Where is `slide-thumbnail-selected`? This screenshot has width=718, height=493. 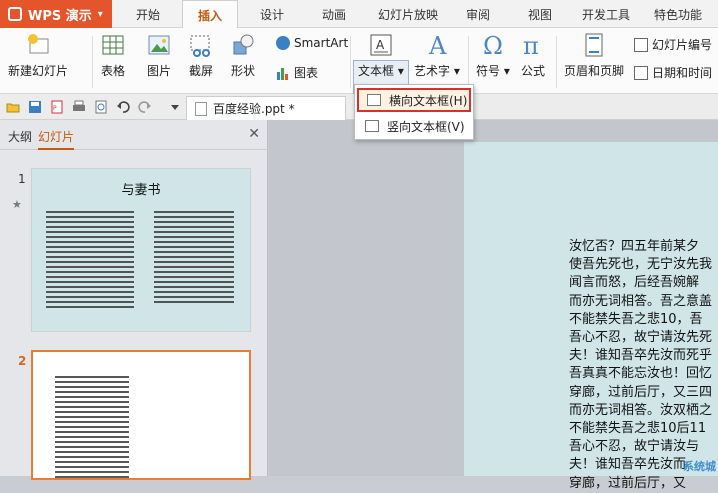 slide-thumbnail-selected is located at coordinates (141, 415).